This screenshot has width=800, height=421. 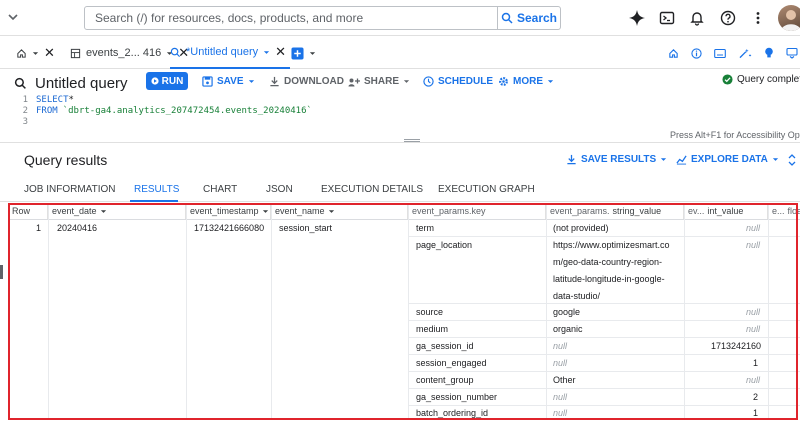 I want to click on download-button: DOWNLOAD, so click(x=306, y=81).